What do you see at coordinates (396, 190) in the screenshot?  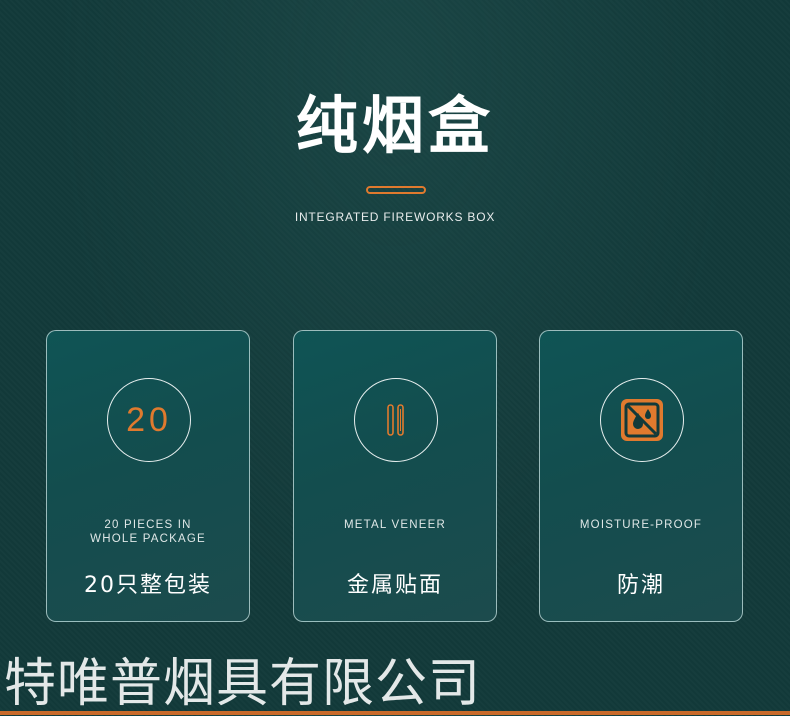 I see `title-underline` at bounding box center [396, 190].